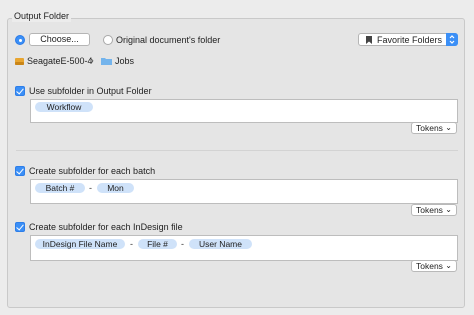 Image resolution: width=474 pixels, height=315 pixels. Describe the element at coordinates (20, 40) in the screenshot. I see `choose-radio` at that location.